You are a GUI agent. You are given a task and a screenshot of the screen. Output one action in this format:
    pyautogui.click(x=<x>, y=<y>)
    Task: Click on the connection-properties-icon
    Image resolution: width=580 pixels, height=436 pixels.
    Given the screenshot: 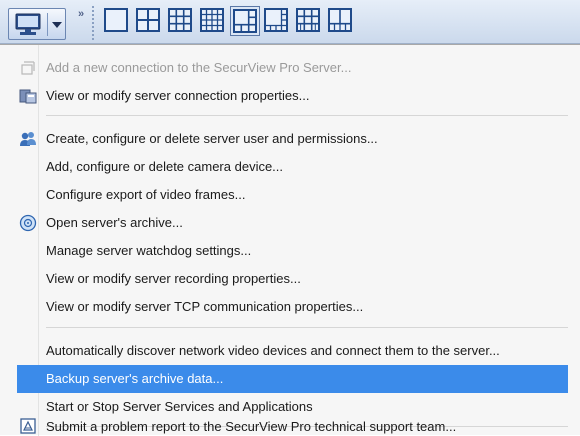 What is the action you would take?
    pyautogui.click(x=28, y=96)
    